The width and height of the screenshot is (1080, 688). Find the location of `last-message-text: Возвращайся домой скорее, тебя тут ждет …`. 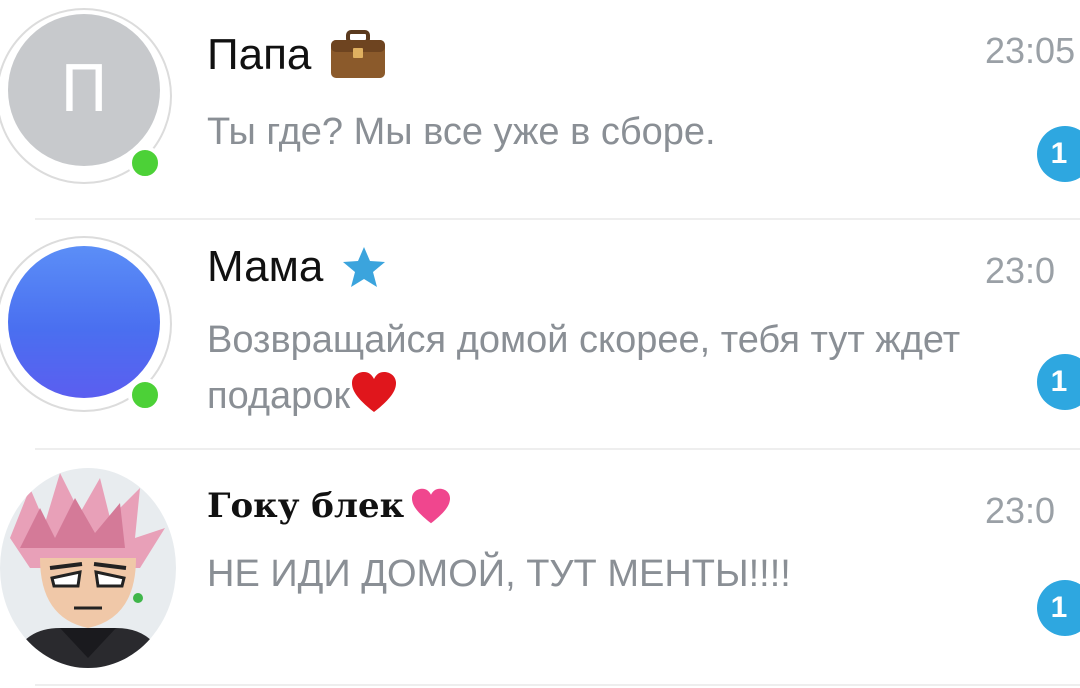

last-message-text: Возвращайся домой скорее, тебя тут ждет … is located at coordinates (584, 368).